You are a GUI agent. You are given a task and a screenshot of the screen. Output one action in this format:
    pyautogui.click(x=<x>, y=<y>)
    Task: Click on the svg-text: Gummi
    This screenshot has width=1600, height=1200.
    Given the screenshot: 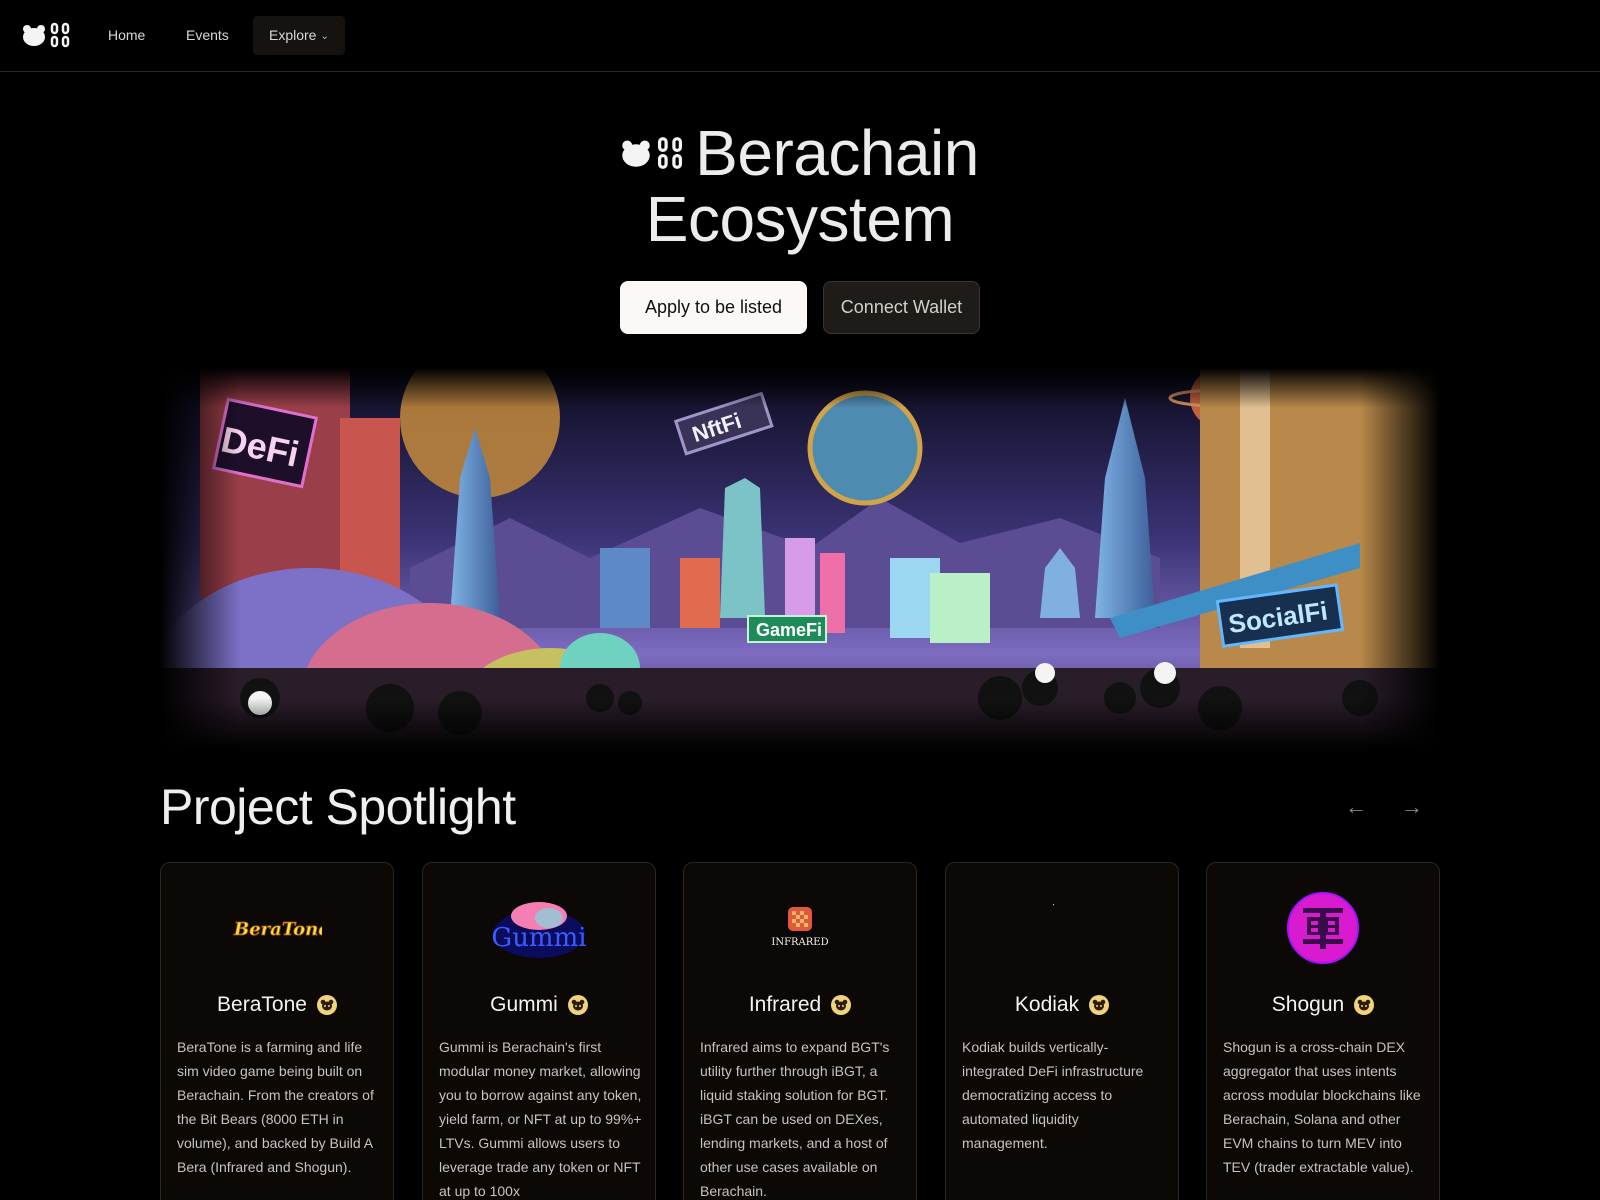 What is the action you would take?
    pyautogui.click(x=538, y=938)
    